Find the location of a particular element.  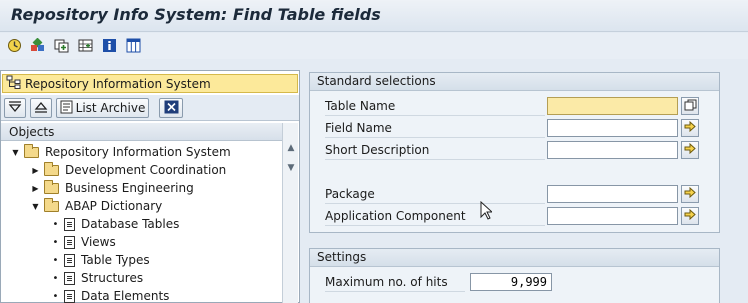

tree-node-development-coordination: ▶ Development Coordination is located at coordinates (128, 170).